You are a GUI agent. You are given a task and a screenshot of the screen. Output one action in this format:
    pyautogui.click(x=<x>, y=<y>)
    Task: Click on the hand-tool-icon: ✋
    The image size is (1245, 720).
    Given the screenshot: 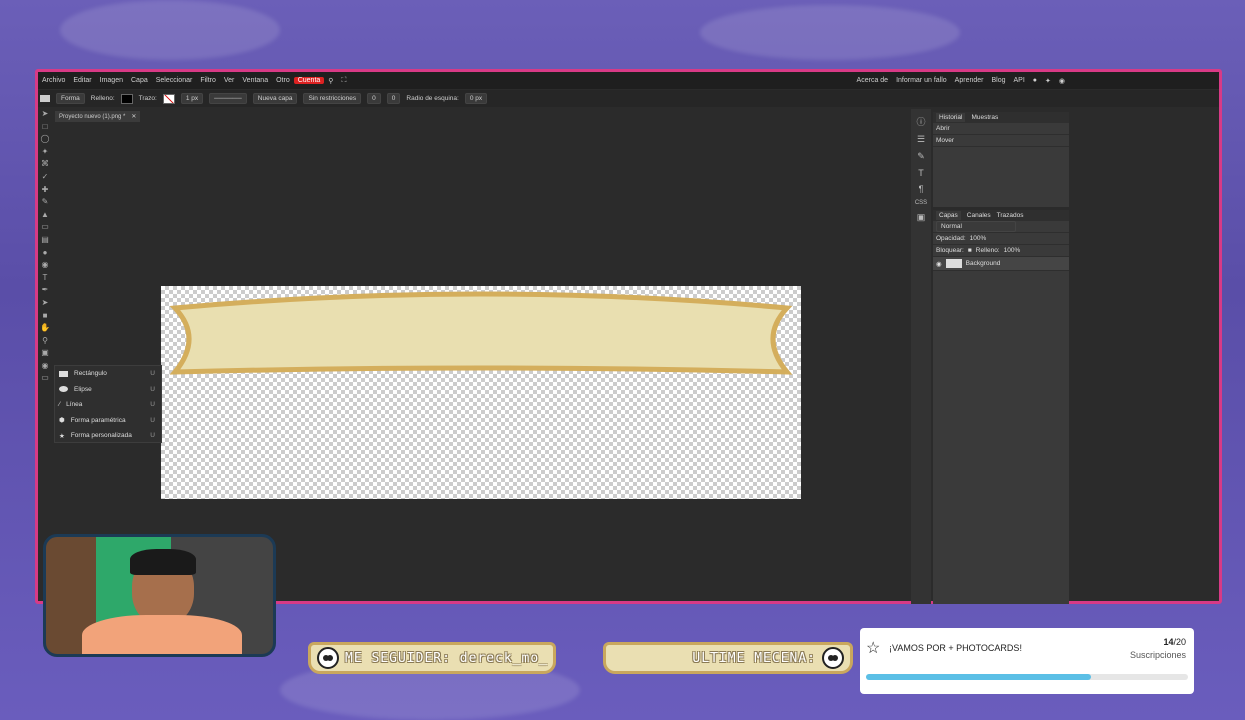 What is the action you would take?
    pyautogui.click(x=45, y=327)
    